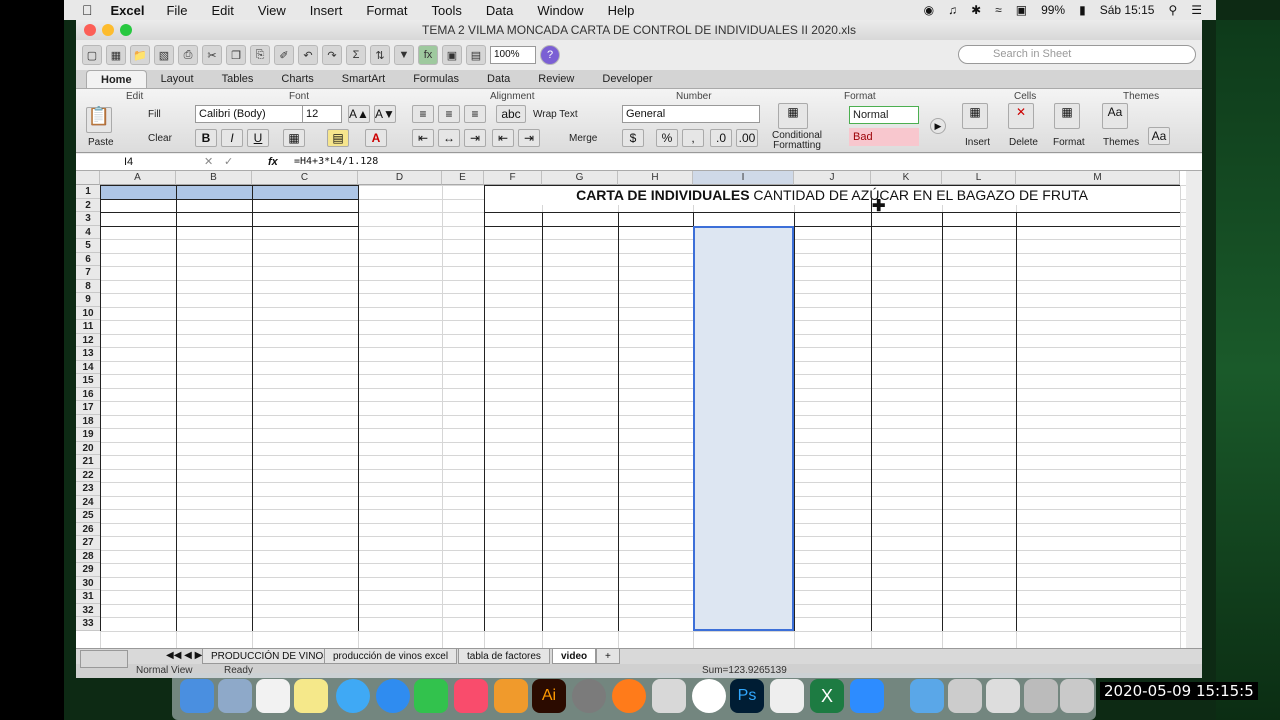 The image size is (1280, 720). What do you see at coordinates (867, 696) in the screenshot?
I see `zoom-icon` at bounding box center [867, 696].